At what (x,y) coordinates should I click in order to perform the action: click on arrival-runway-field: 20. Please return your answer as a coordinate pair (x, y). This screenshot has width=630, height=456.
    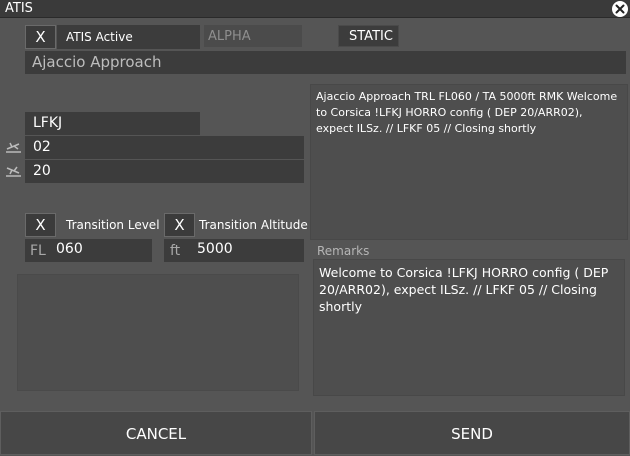
    Looking at the image, I should click on (164, 171).